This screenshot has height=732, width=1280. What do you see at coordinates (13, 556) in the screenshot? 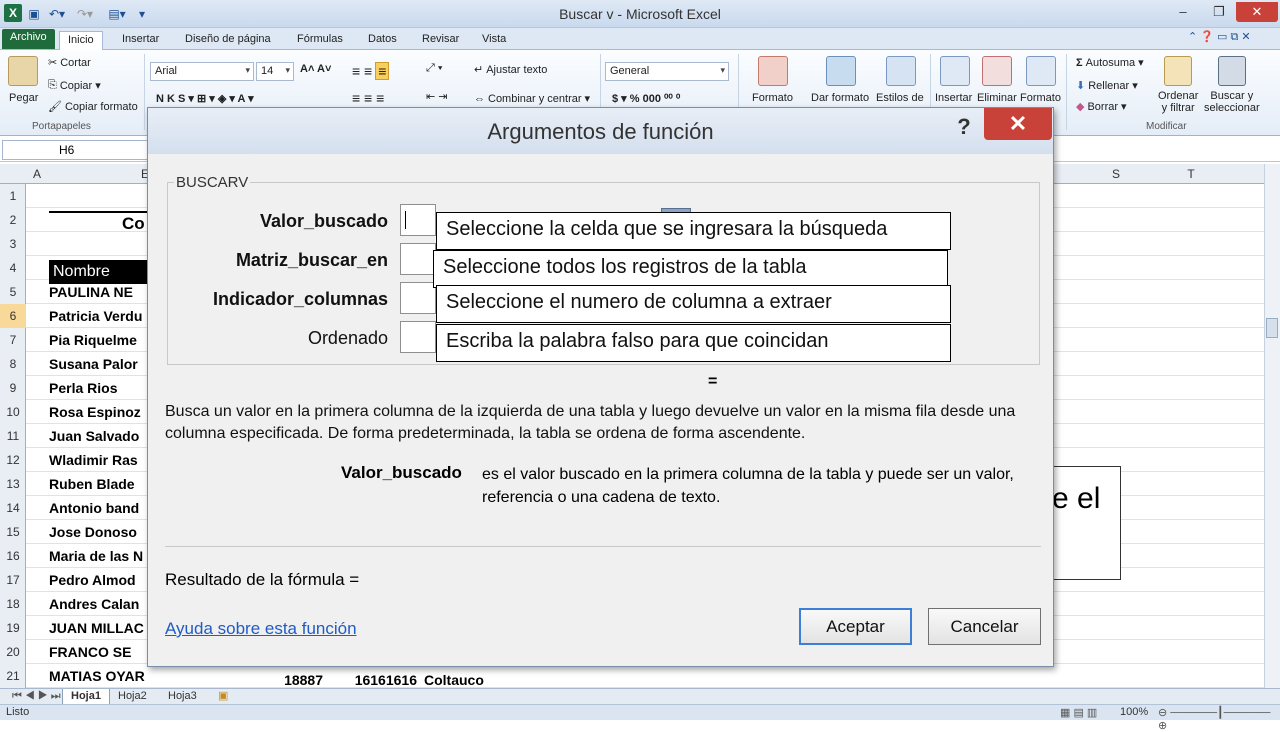
I see `row-header: 16` at bounding box center [13, 556].